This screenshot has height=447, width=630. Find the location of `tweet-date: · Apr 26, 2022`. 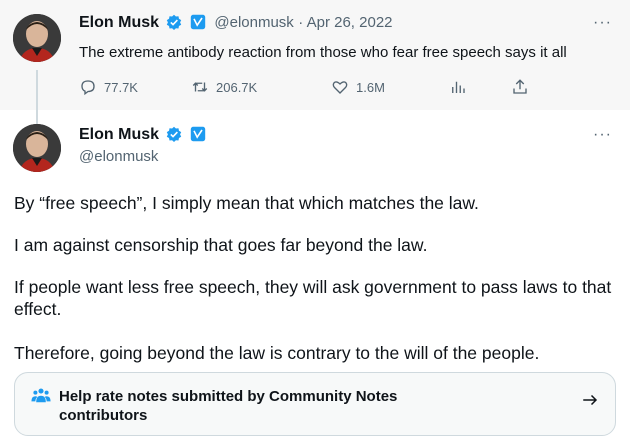

tweet-date: · Apr 26, 2022 is located at coordinates (345, 22).